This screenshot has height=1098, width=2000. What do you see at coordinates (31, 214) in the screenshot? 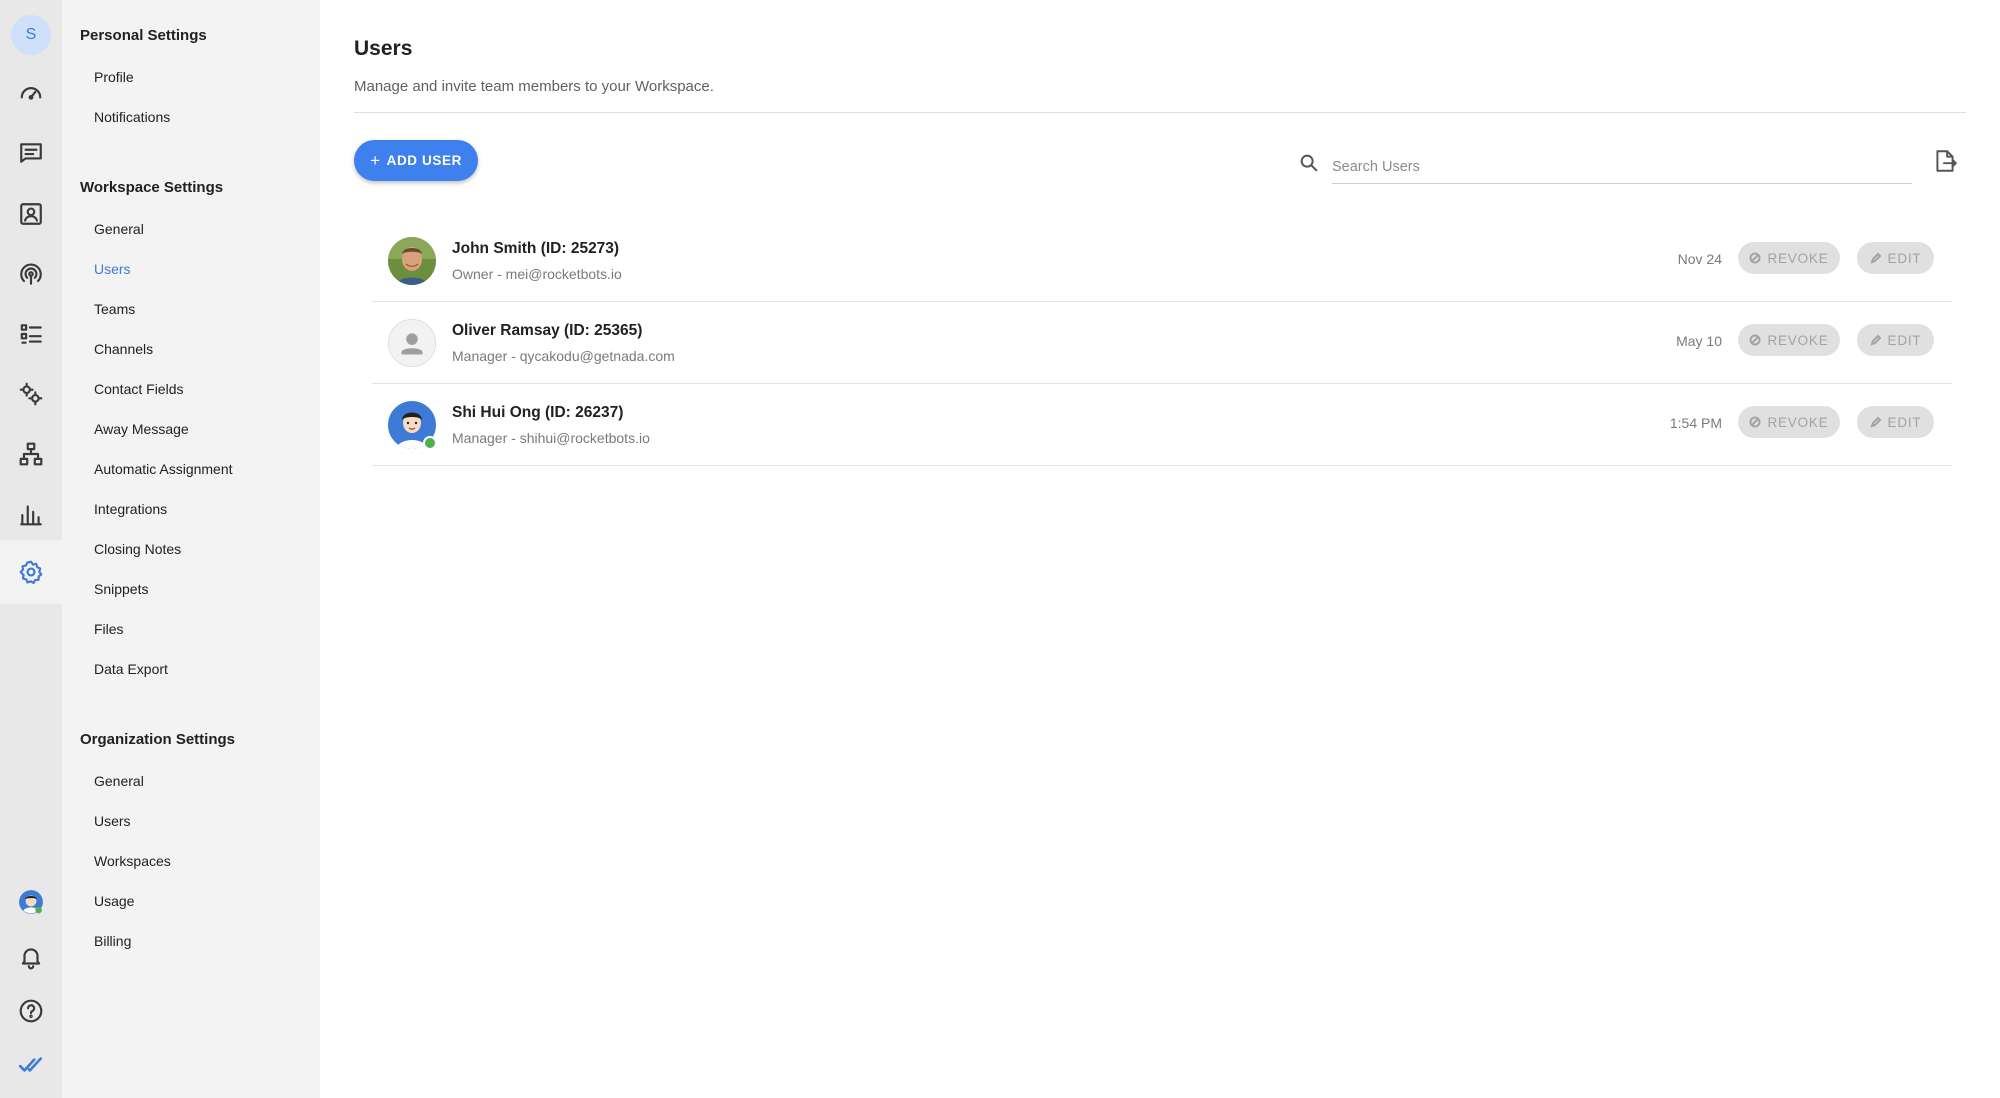
I see `contacts-icon` at bounding box center [31, 214].